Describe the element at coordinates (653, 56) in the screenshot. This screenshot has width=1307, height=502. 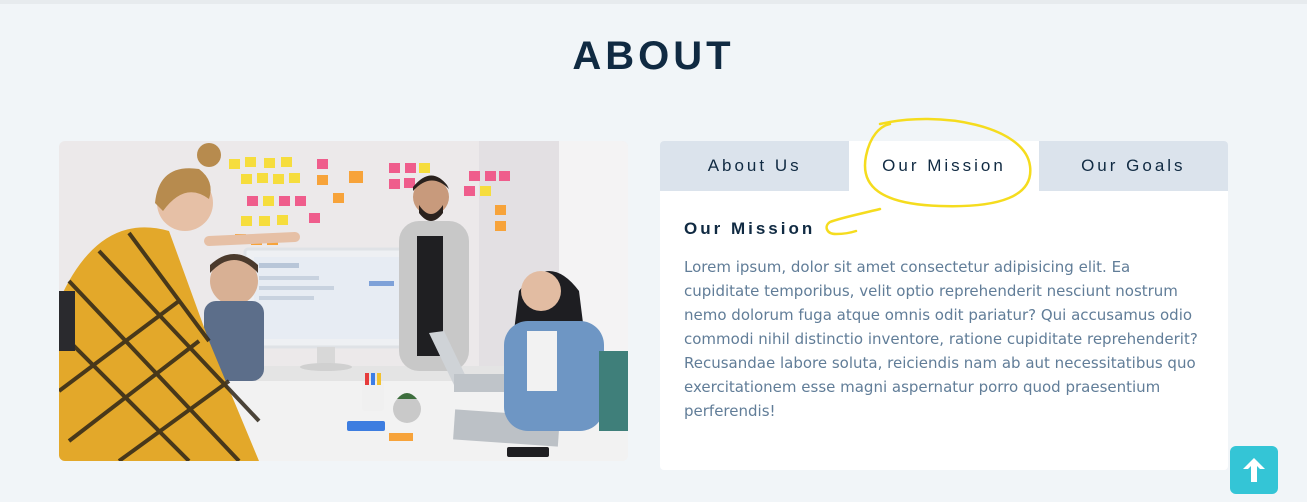
I see `section-title: ABOUT` at that location.